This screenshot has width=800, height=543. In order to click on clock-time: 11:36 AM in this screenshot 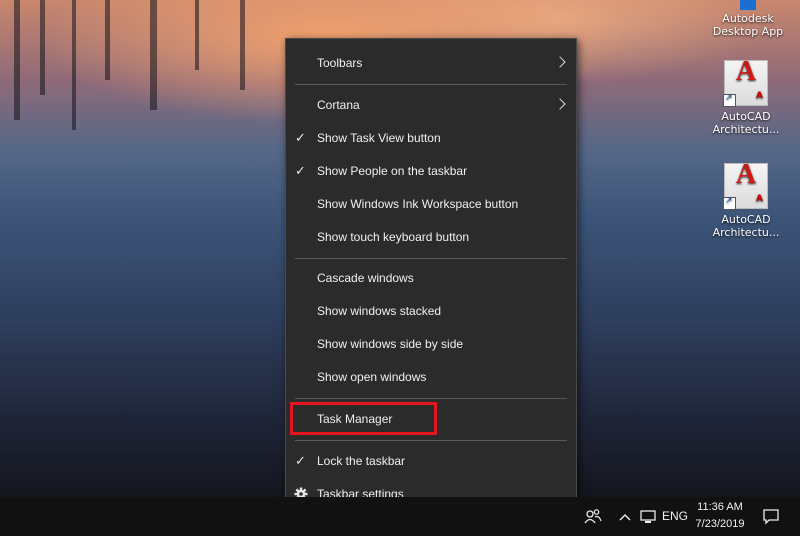, I will do `click(720, 507)`.